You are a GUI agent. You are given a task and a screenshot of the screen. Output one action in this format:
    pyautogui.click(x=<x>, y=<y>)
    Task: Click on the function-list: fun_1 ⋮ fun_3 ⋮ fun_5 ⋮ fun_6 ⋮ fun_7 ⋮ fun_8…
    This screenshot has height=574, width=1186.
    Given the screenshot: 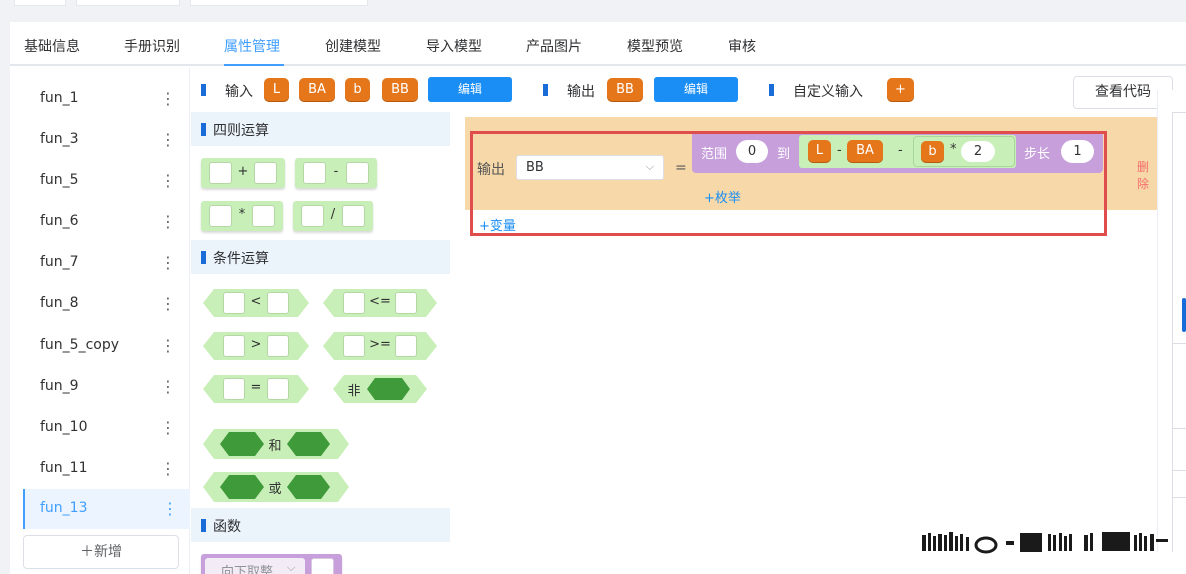 What is the action you would take?
    pyautogui.click(x=106, y=321)
    